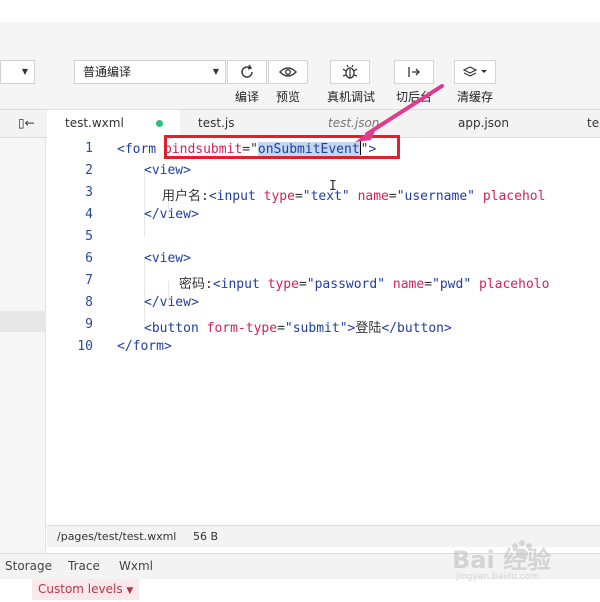  I want to click on clear-cache-button, so click(475, 72).